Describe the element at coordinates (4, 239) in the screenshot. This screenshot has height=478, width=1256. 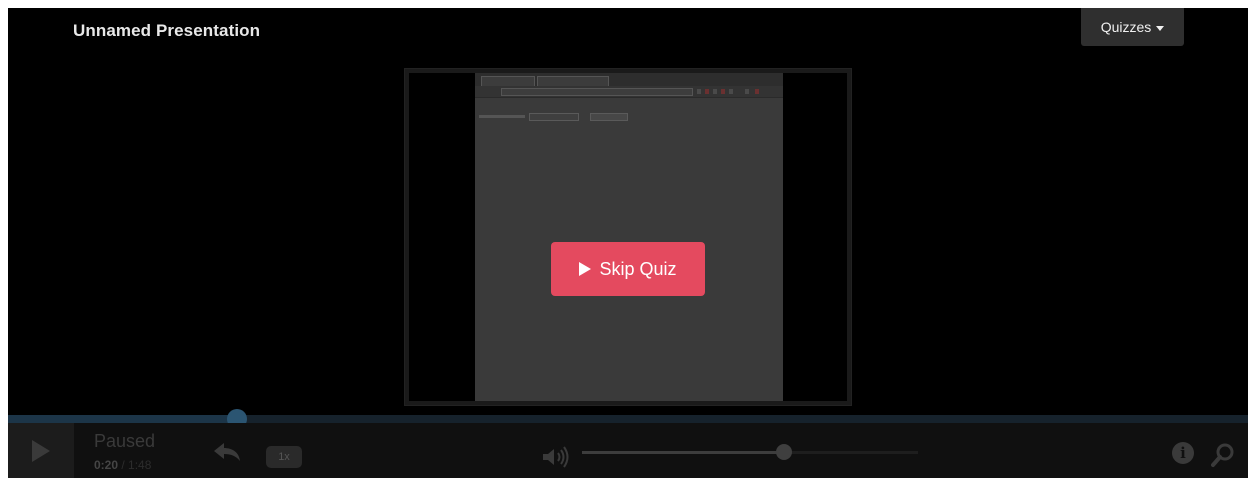
I see `page-border-left` at that location.